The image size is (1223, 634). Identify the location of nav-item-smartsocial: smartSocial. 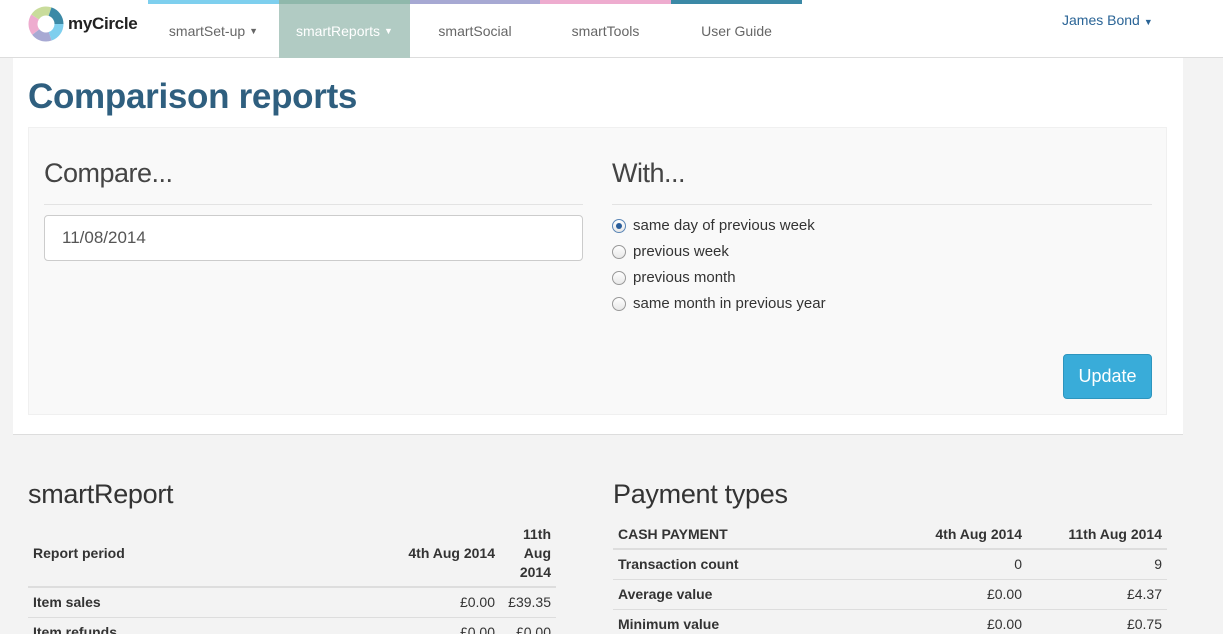
(475, 29).